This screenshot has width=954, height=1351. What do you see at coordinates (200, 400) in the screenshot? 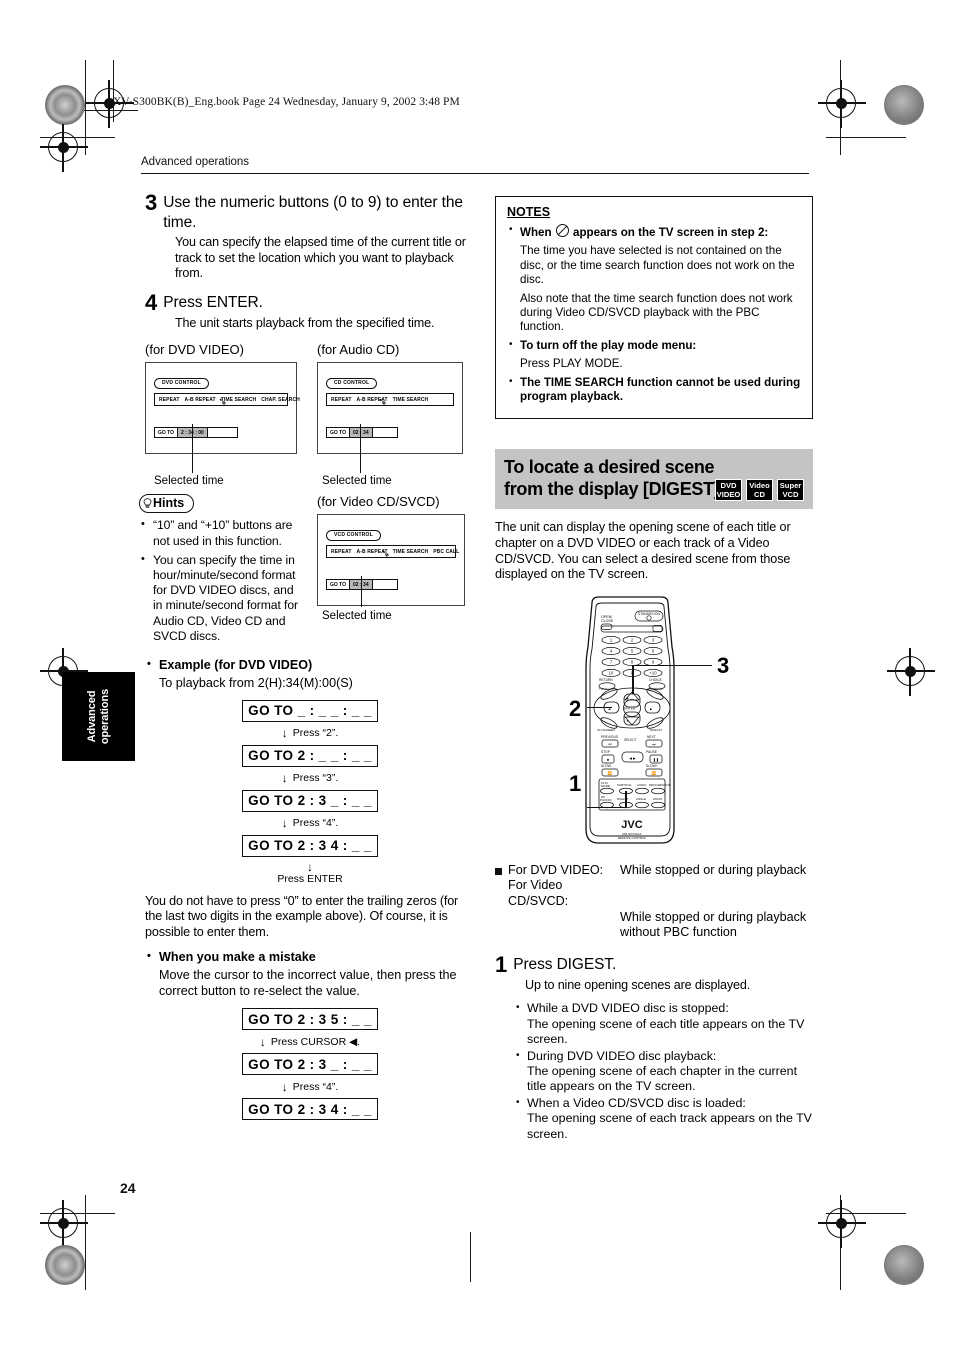
I see `dvd-menu-ab-repeat: A-B REPEAT` at bounding box center [200, 400].